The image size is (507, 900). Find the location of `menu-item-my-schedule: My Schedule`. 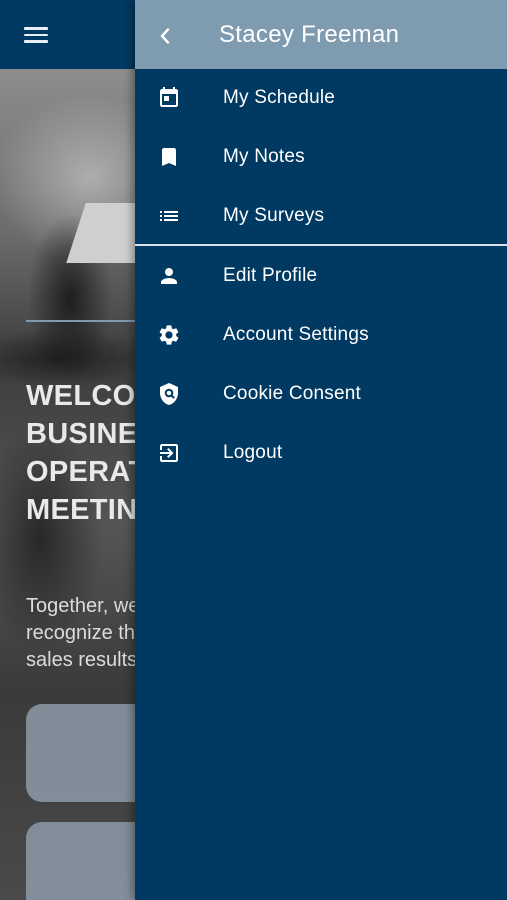

menu-item-my-schedule: My Schedule is located at coordinates (321, 98).